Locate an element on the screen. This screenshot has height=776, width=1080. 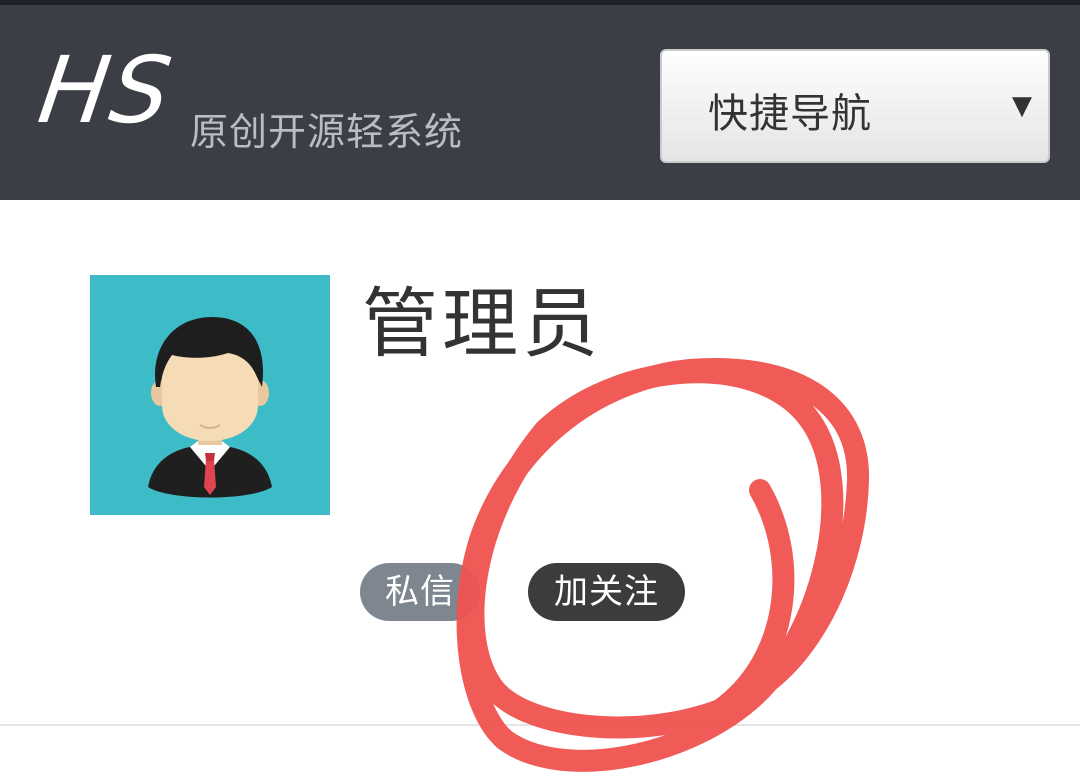
logo-mark: HS is located at coordinates (106, 90).